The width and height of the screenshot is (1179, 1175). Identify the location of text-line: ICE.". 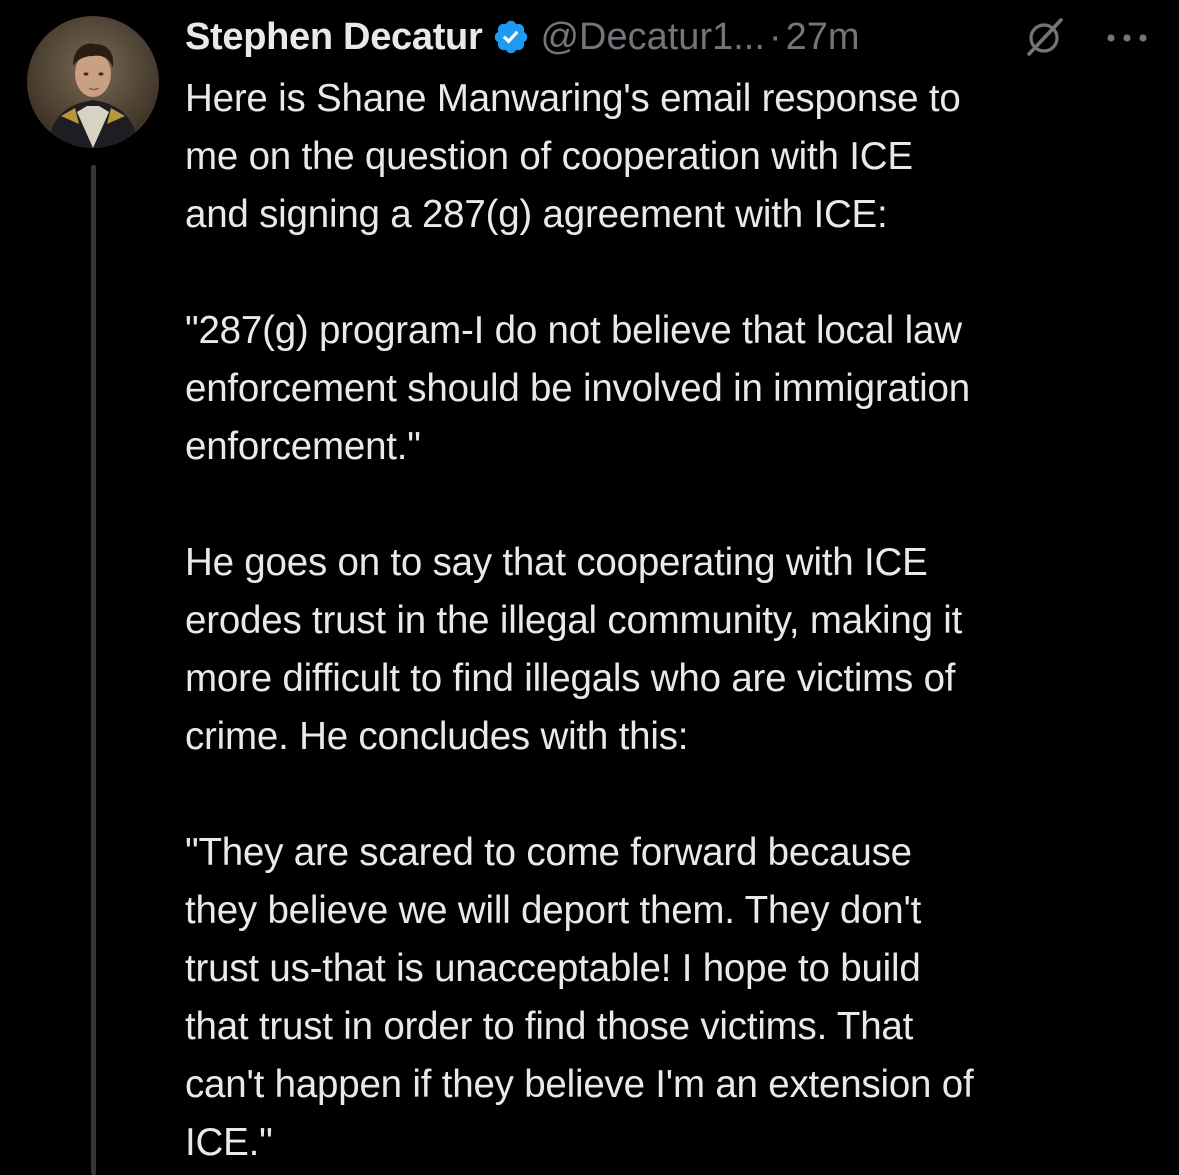
(229, 1142).